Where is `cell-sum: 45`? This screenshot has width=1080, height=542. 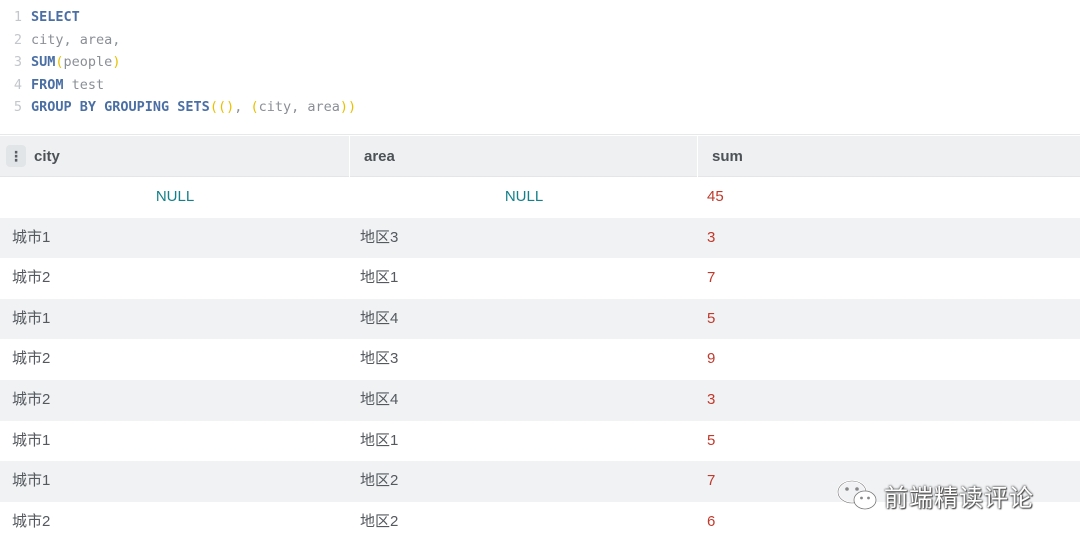 cell-sum: 45 is located at coordinates (715, 196).